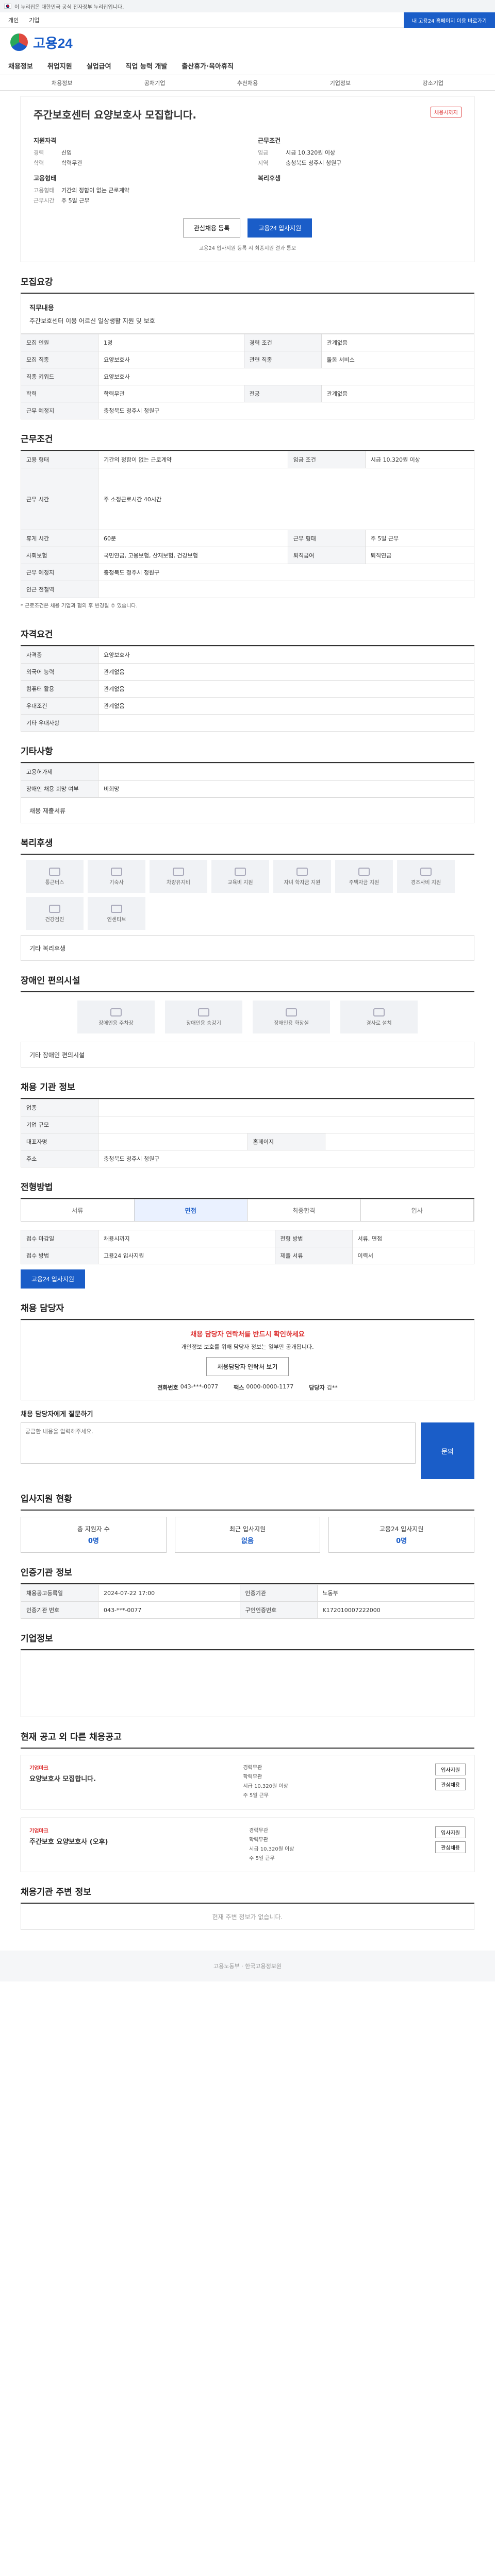 This screenshot has height=2576, width=495. Describe the element at coordinates (297, 152) in the screenshot. I see `kv-row: 임금 시급 10,320원 이상` at that location.